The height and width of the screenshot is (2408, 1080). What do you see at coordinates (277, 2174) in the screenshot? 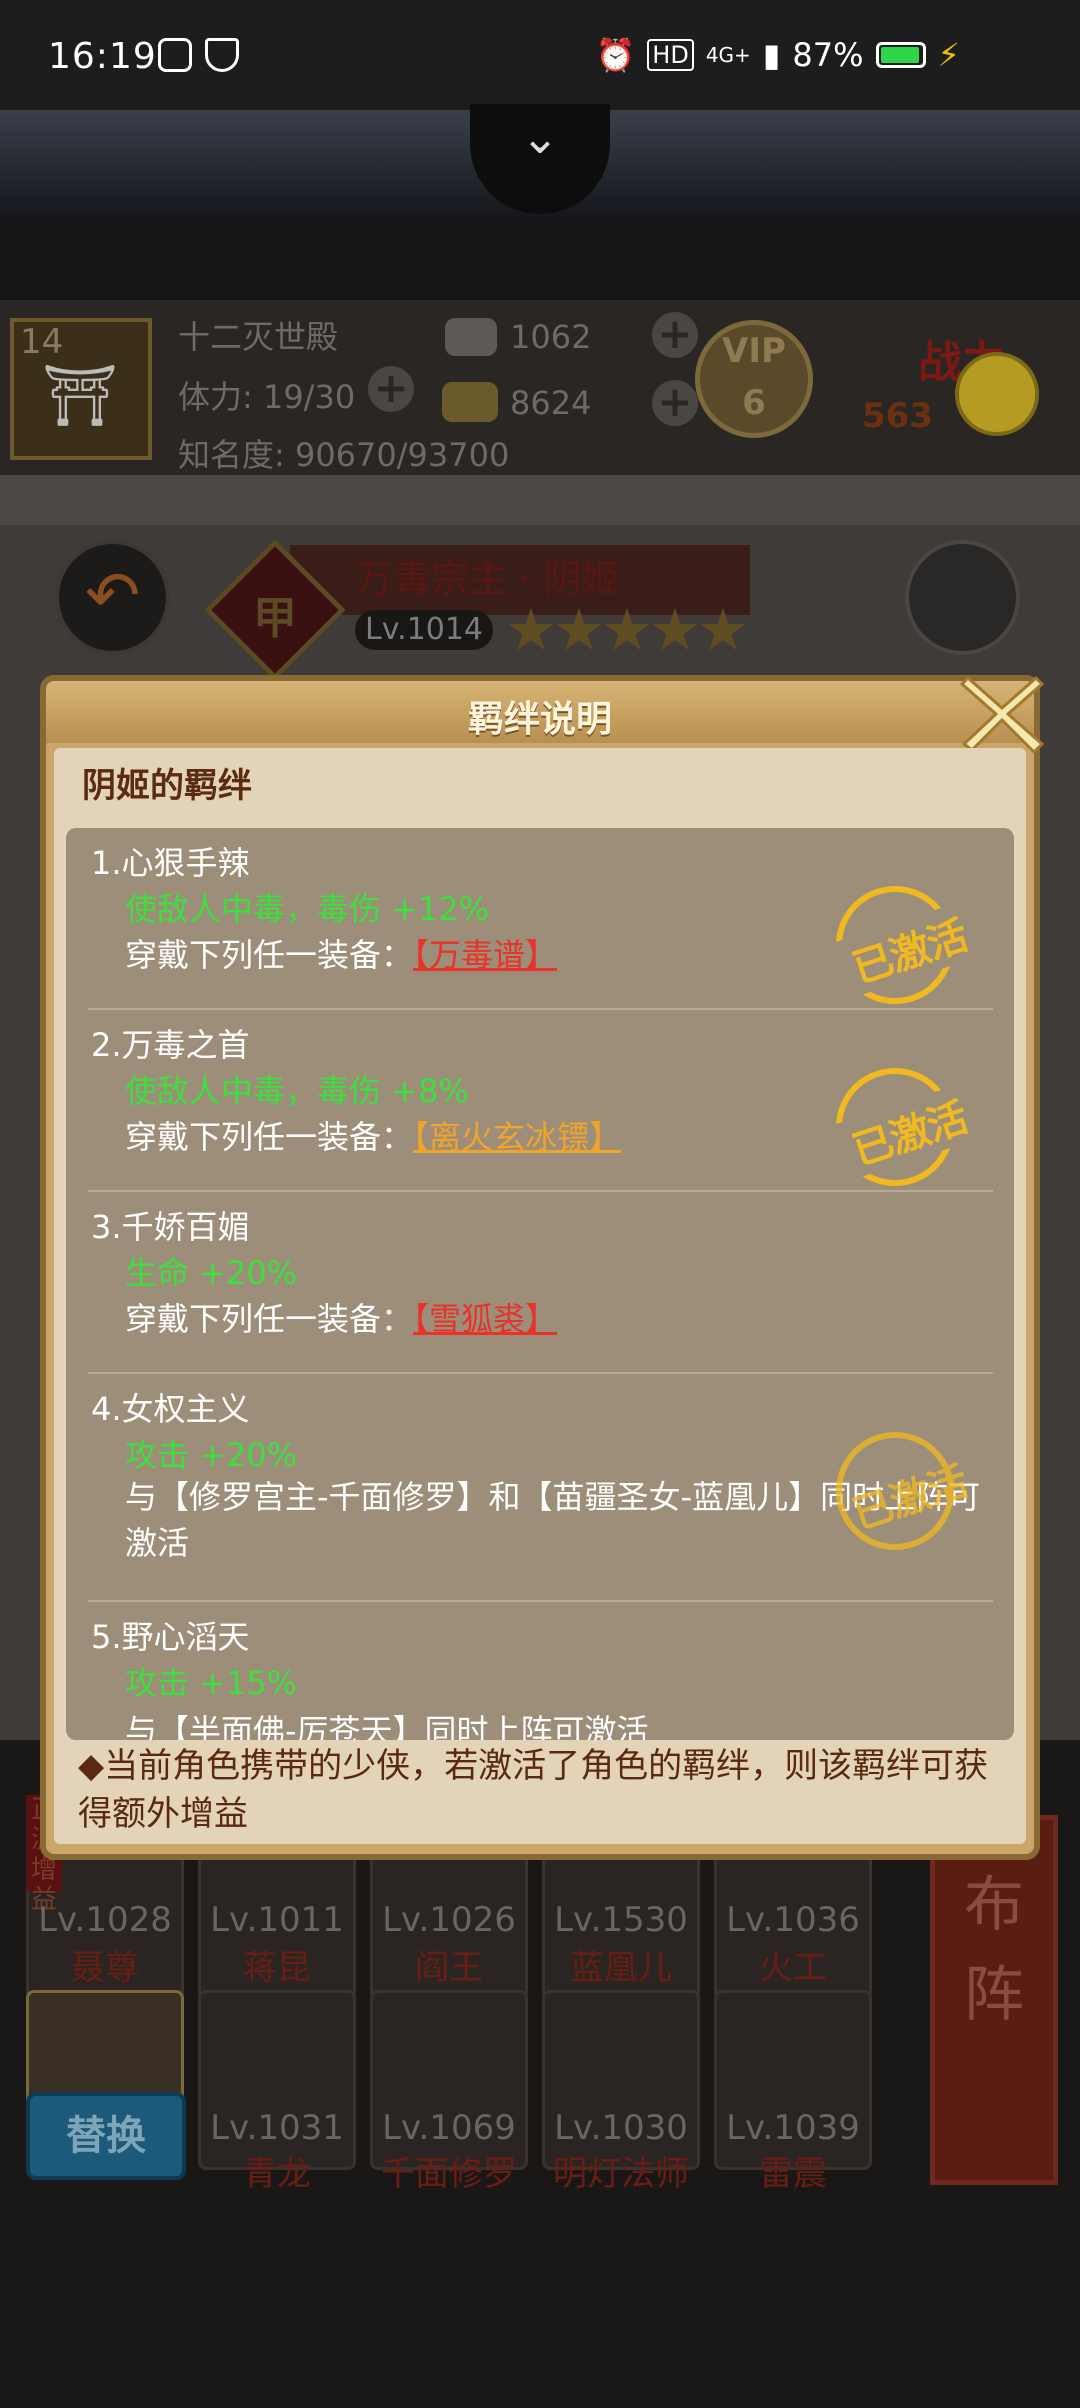
I see `hero-name: 青龙` at bounding box center [277, 2174].